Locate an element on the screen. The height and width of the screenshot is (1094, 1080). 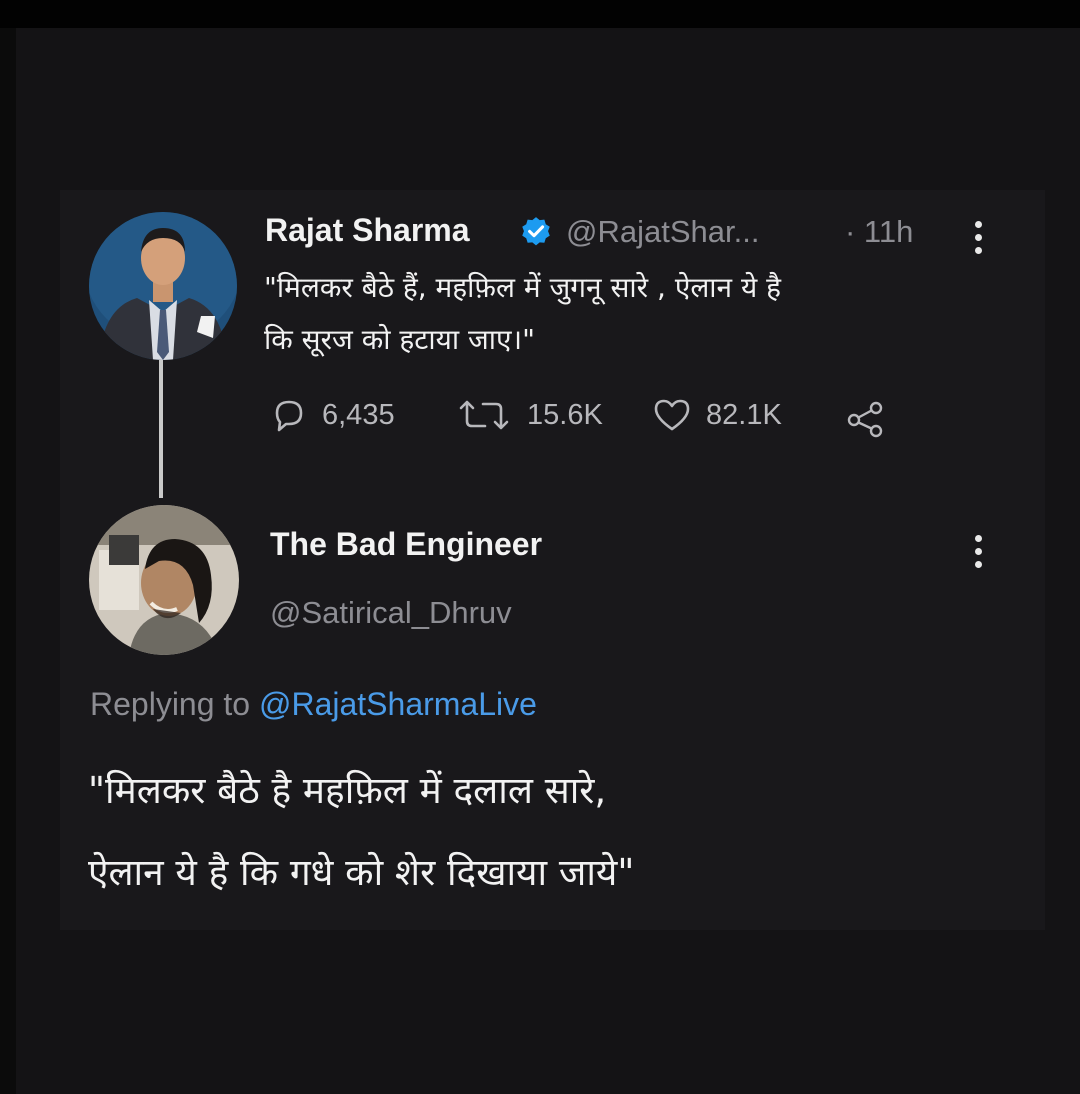
like-icon is located at coordinates (672, 415).